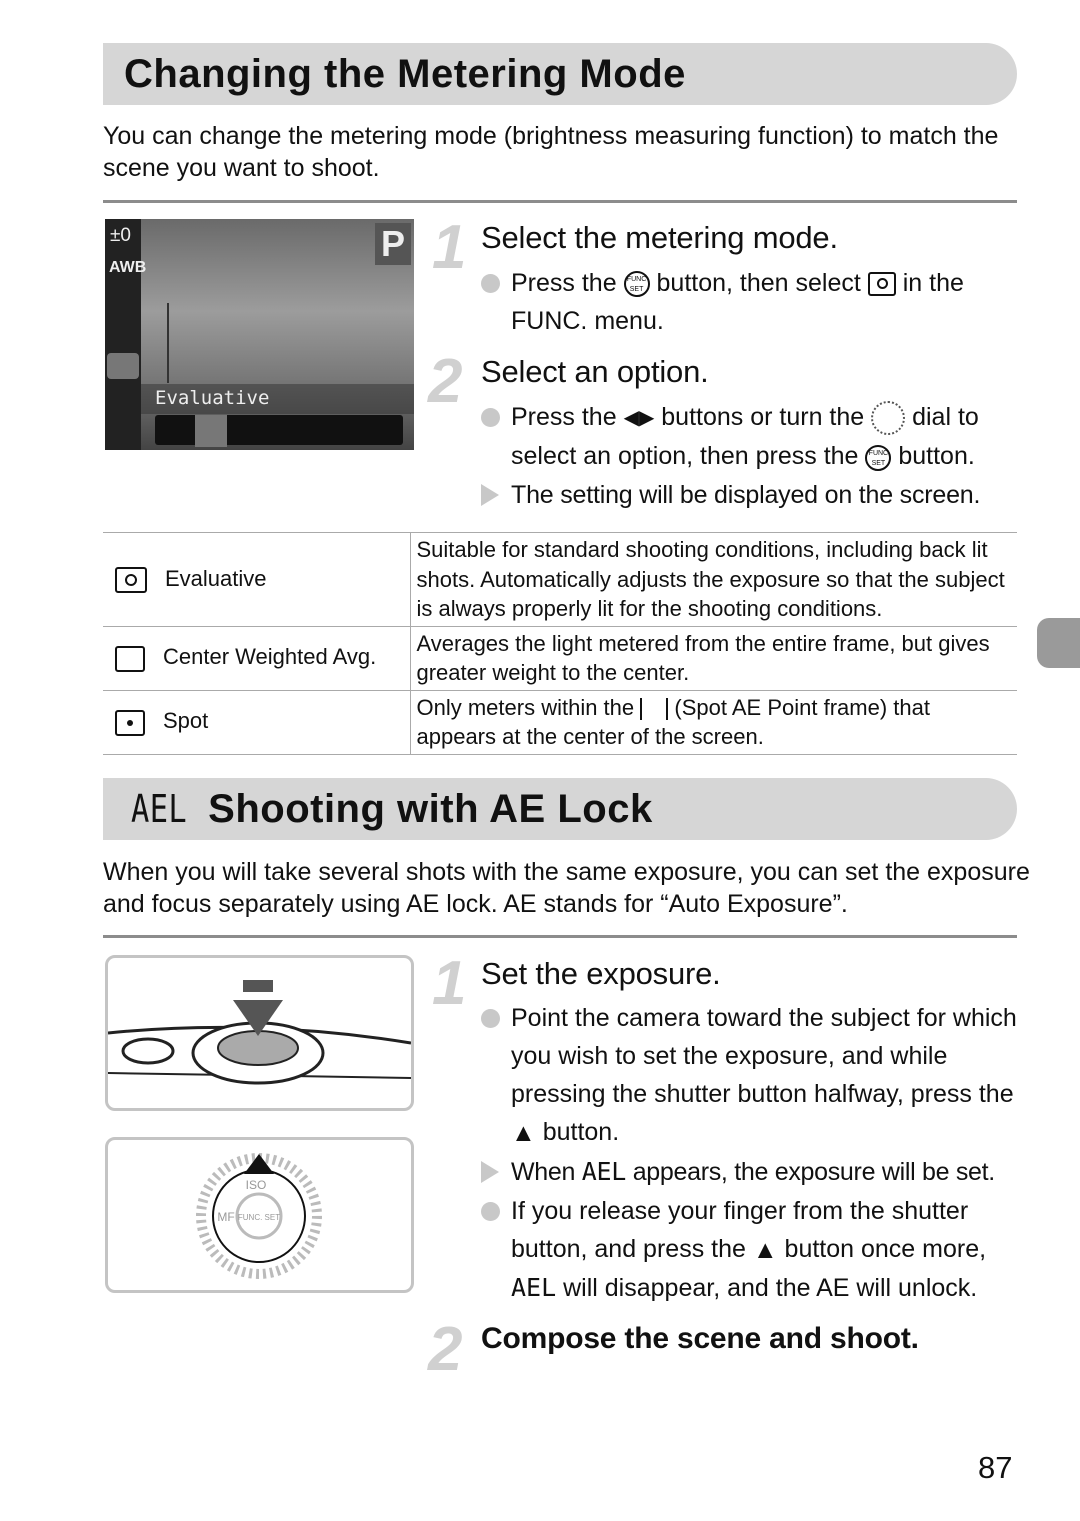 Image resolution: width=1080 pixels, height=1521 pixels. What do you see at coordinates (393, 244) in the screenshot?
I see `mode-p-icon: P` at bounding box center [393, 244].